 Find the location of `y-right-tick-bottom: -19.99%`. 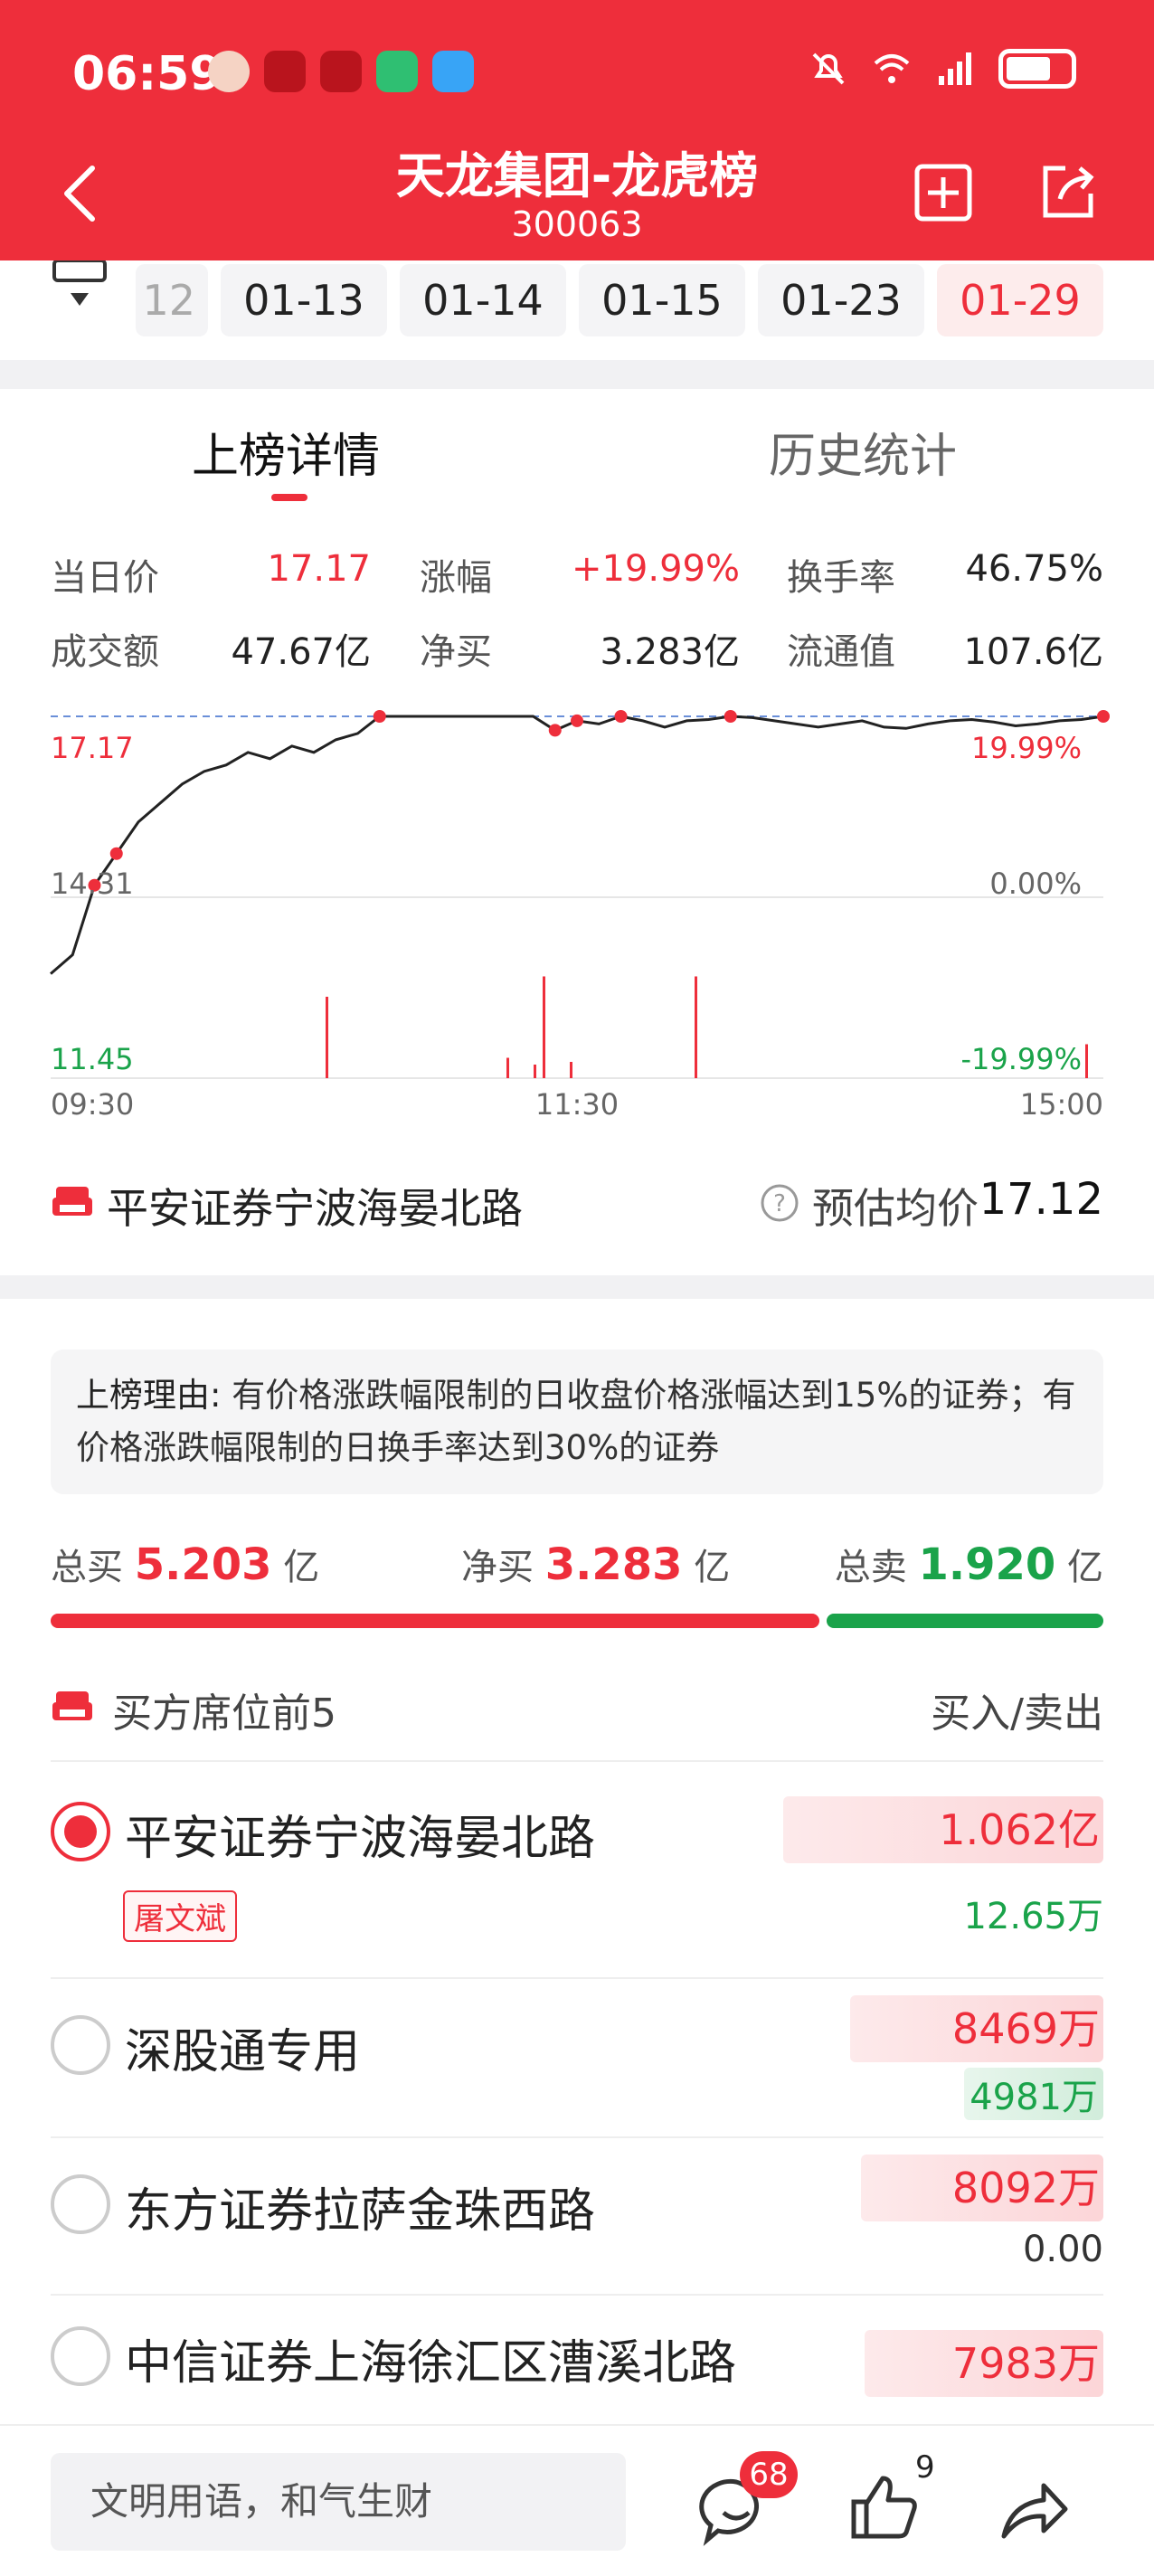

y-right-tick-bottom: -19.99% is located at coordinates (1021, 1059).